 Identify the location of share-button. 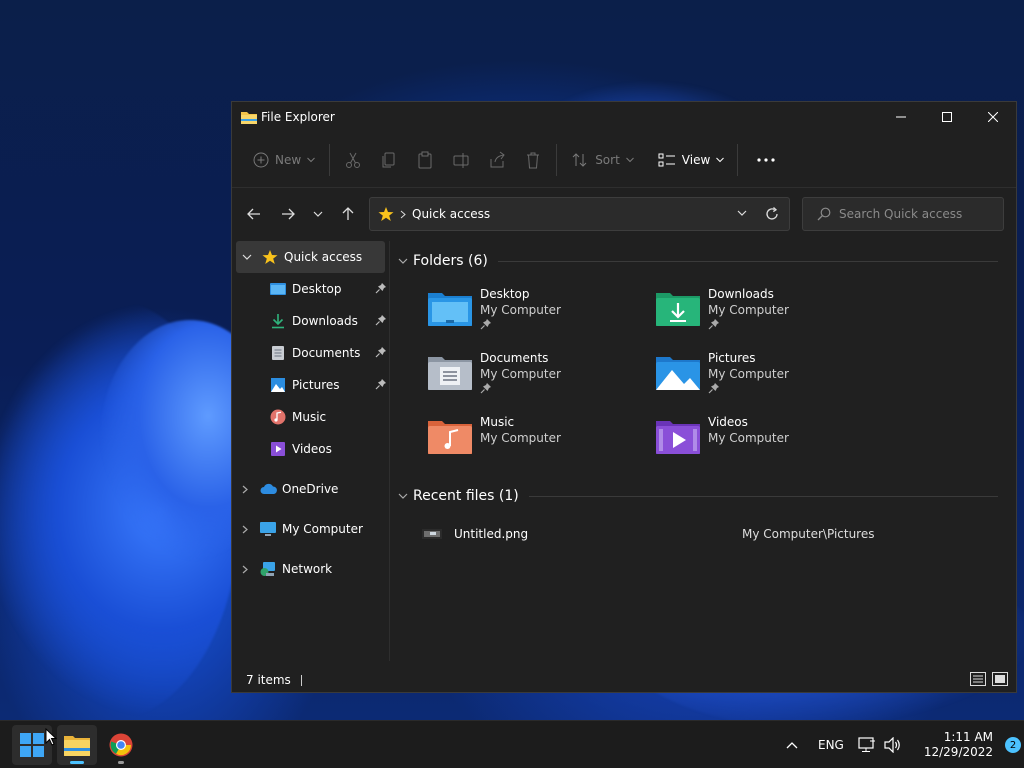
(497, 160).